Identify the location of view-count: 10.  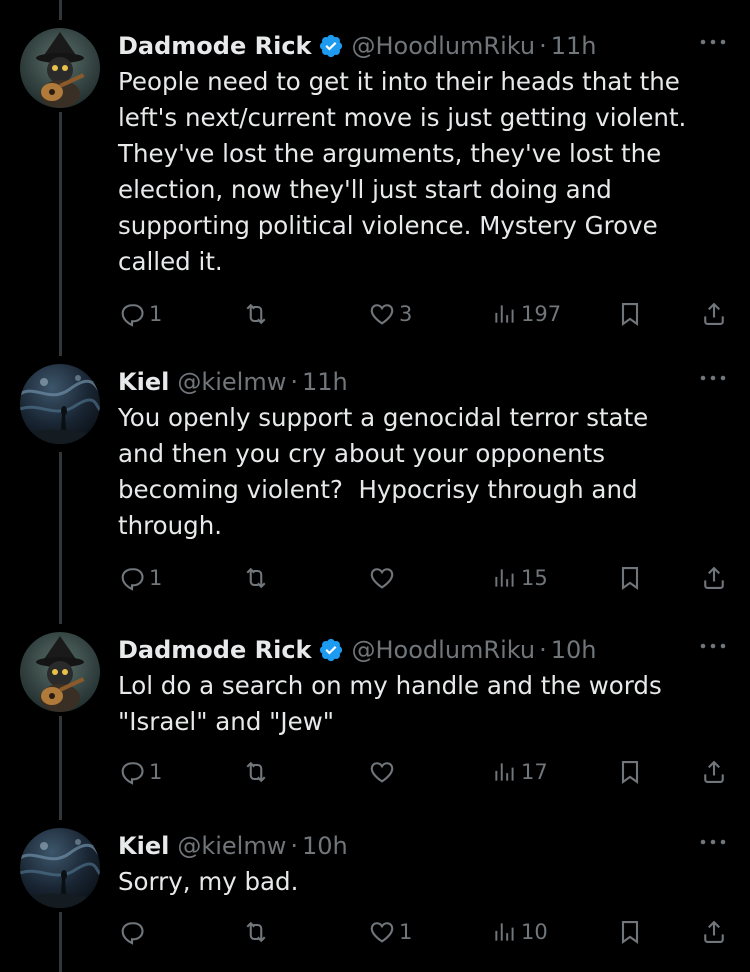
(534, 932).